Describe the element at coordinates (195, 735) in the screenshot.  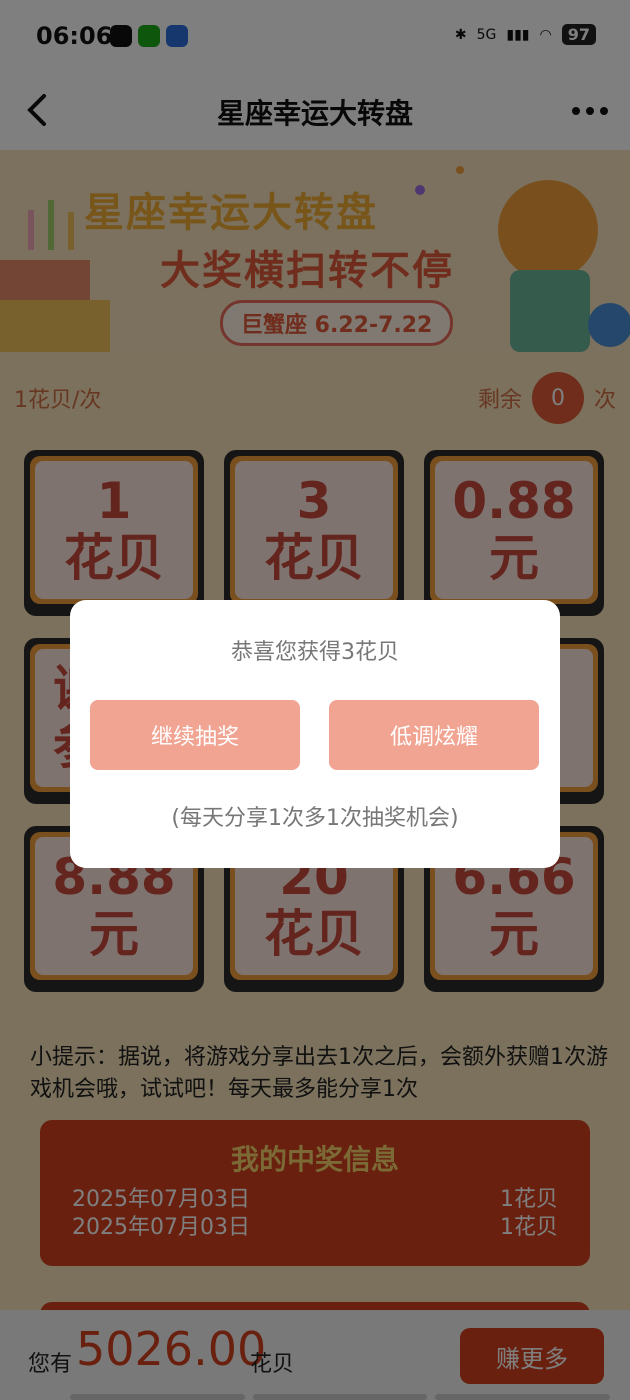
I see `continue-draw-button: 继续抽奖` at that location.